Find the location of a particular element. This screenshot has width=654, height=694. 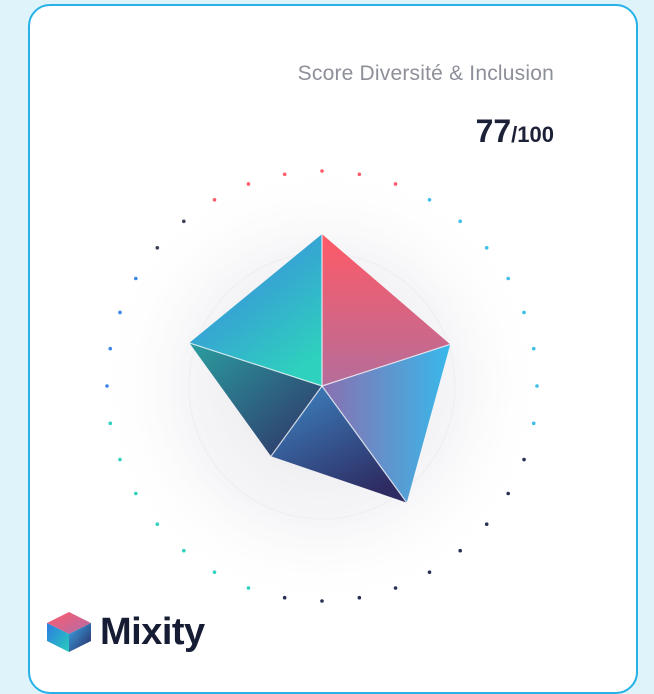

brand-footer: Mixity is located at coordinates (124, 632).